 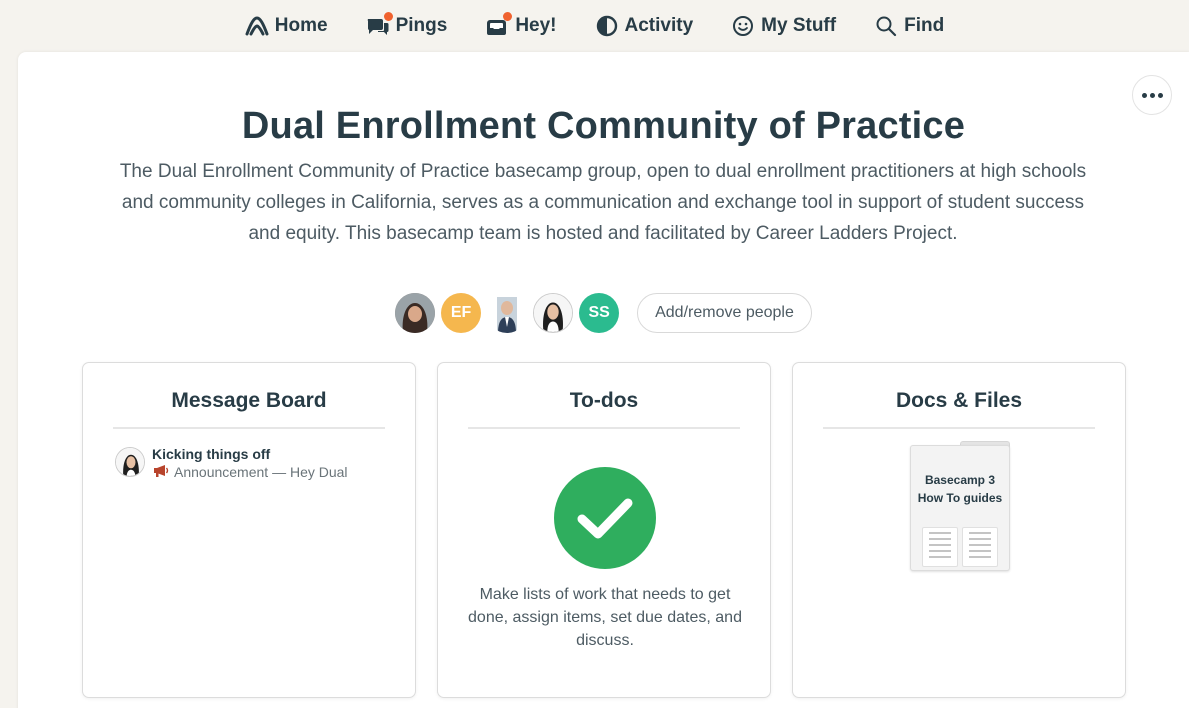 I want to click on avatar: EF, so click(x=461, y=313).